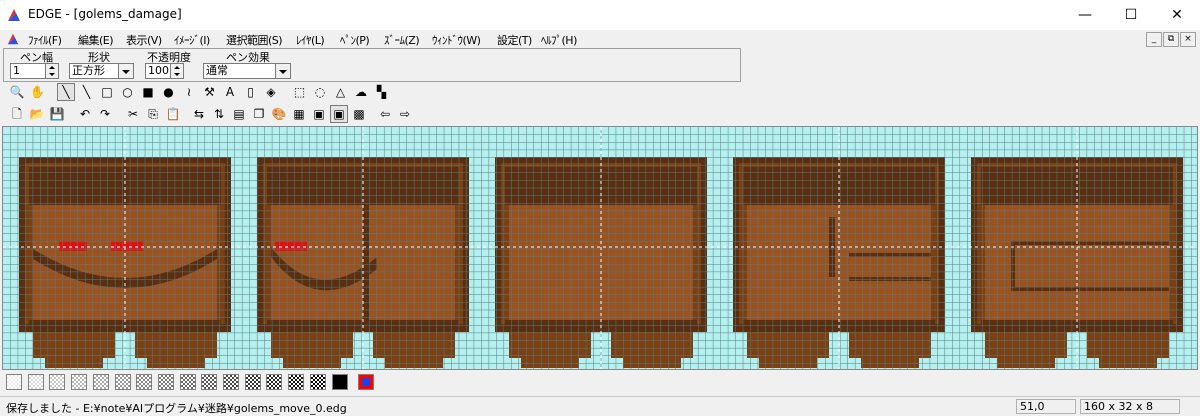 The height and width of the screenshot is (416, 1200). I want to click on text-icon: A, so click(230, 92).